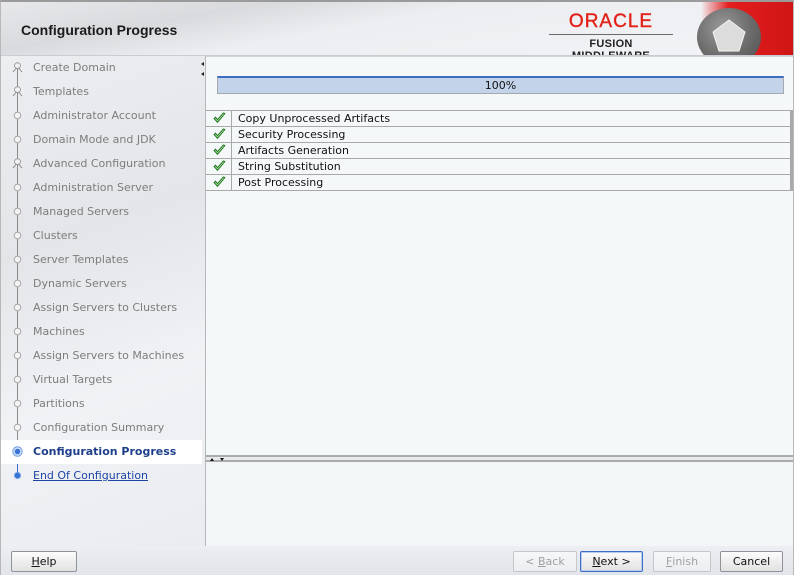 This screenshot has width=794, height=575. I want to click on task-row: Artifacts Generation, so click(499, 151).